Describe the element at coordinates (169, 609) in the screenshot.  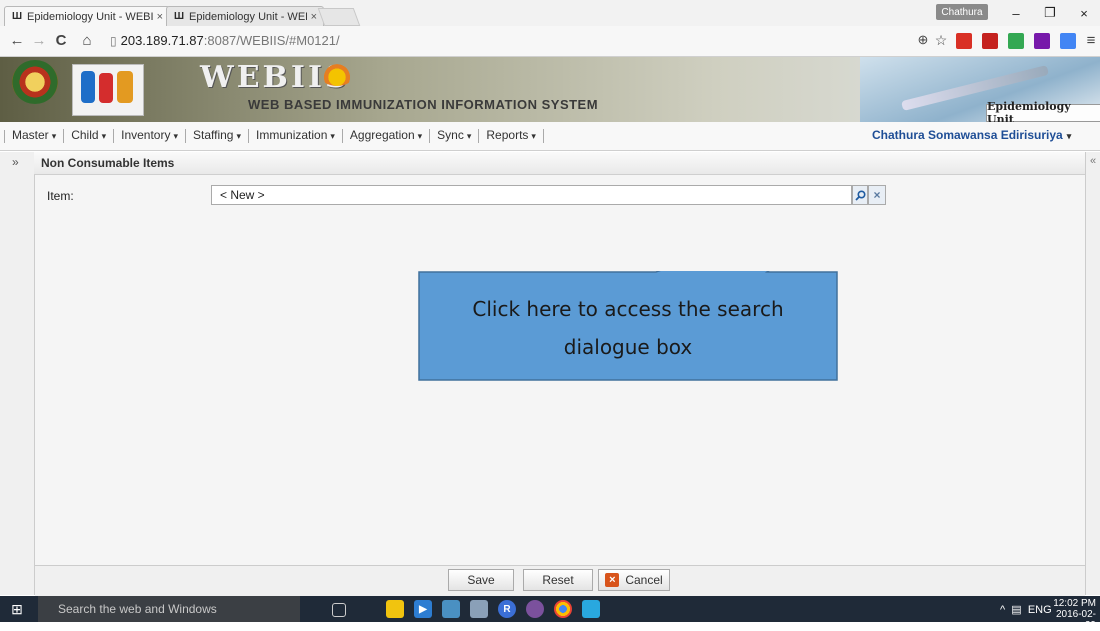
I see `taskbar-search: Search the web and Windows` at that location.